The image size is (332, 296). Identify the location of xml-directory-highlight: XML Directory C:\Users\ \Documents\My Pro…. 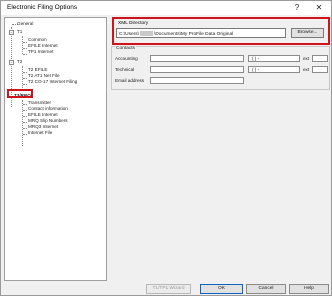
(221, 31).